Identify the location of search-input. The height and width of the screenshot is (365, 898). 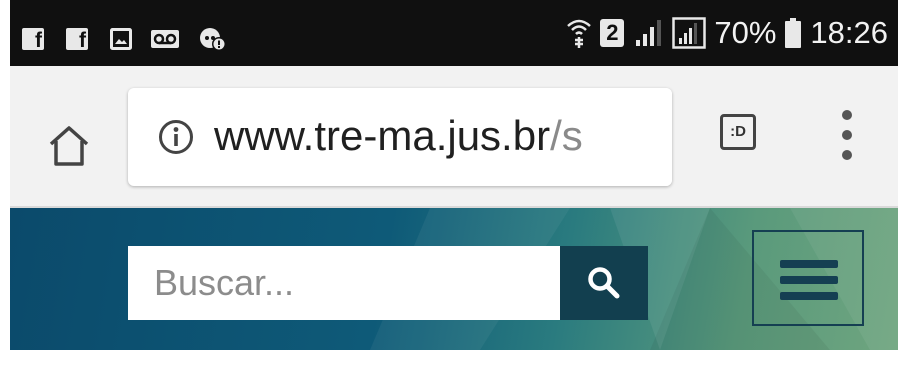
(344, 283).